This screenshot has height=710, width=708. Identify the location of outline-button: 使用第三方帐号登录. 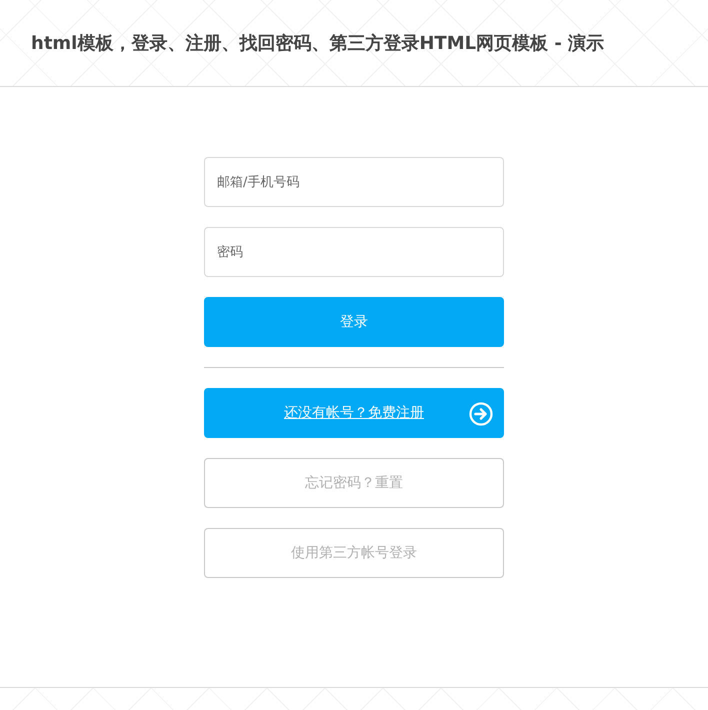
(354, 553).